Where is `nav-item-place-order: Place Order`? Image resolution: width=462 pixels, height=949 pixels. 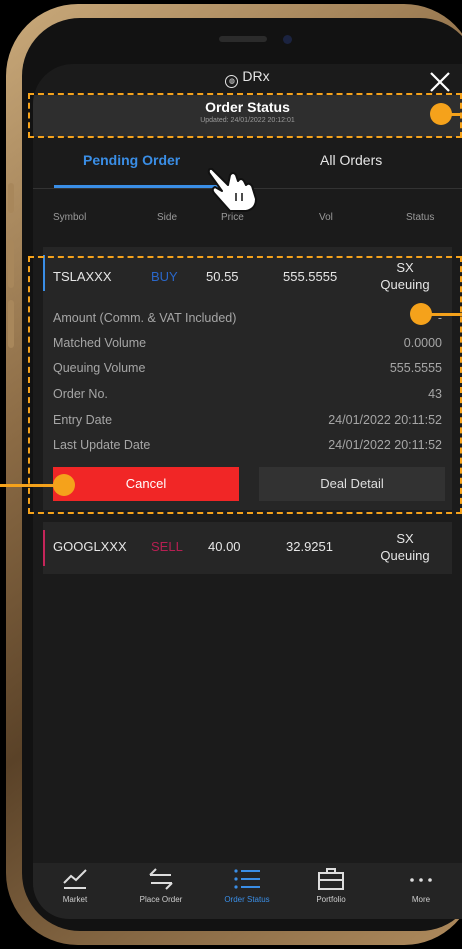
nav-item-place-order: Place Order is located at coordinates (161, 885).